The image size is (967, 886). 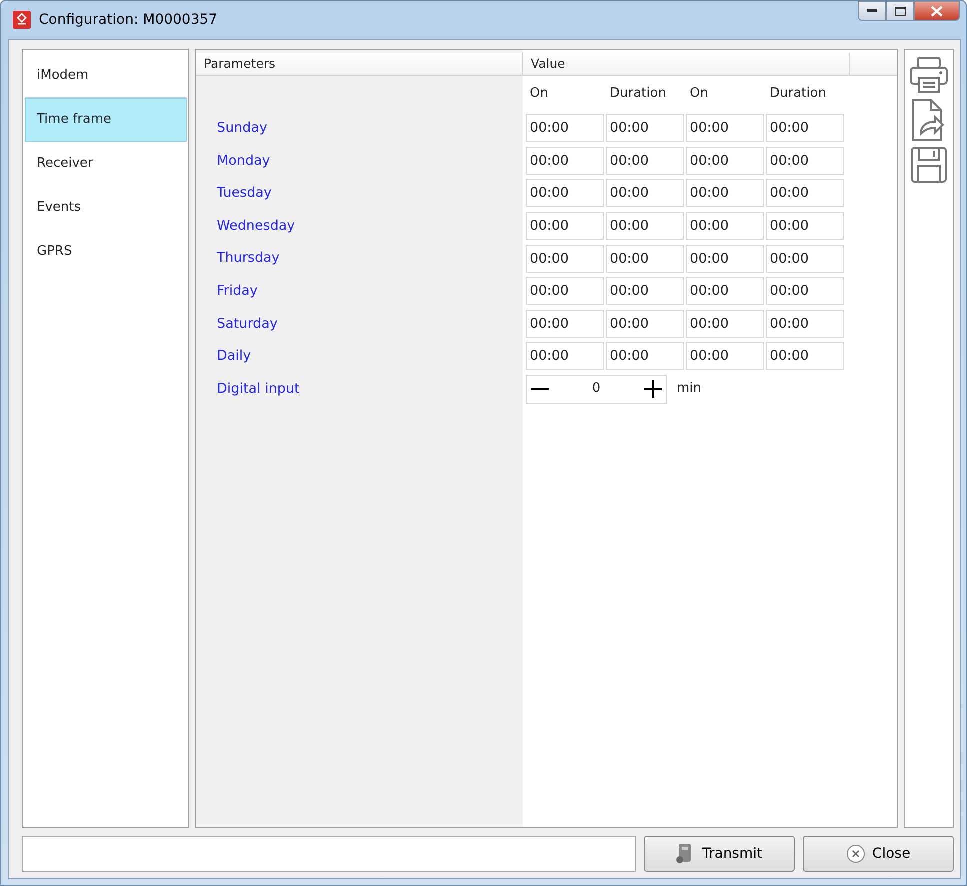 What do you see at coordinates (242, 128) in the screenshot?
I see `parameter-label: Sunday` at bounding box center [242, 128].